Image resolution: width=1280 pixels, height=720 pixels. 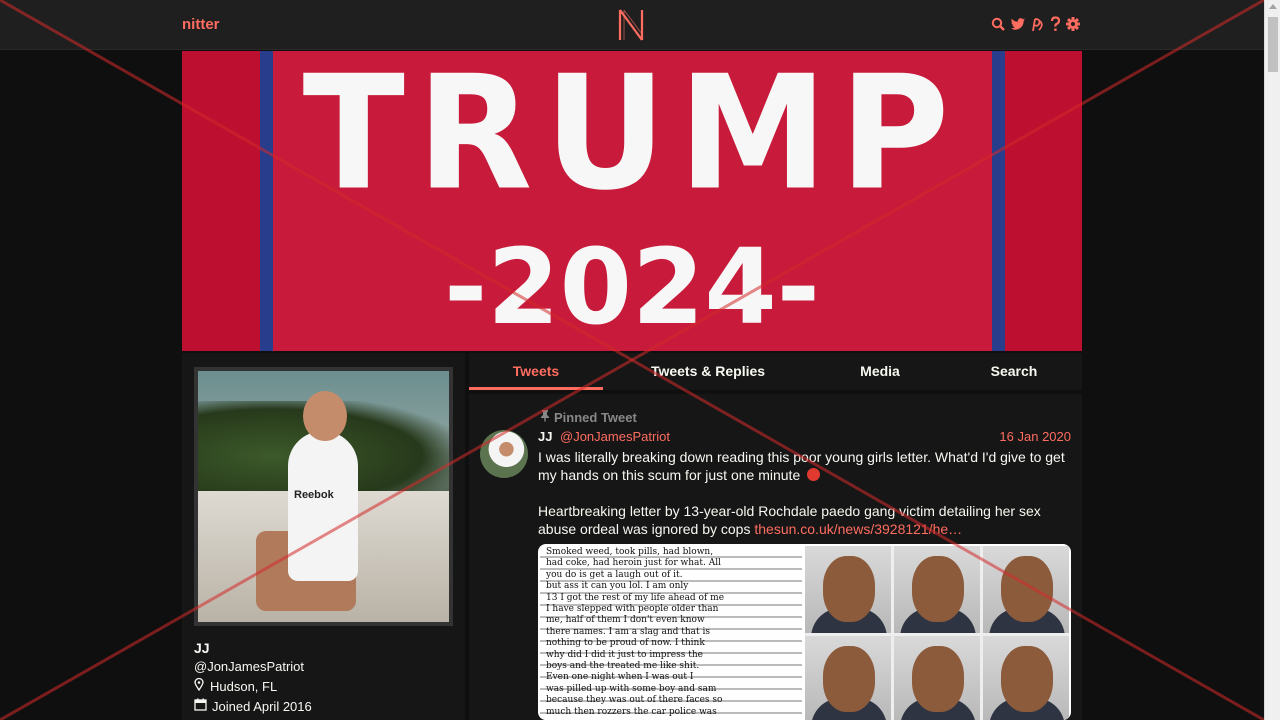 I want to click on nav-icons, so click(x=1035, y=24).